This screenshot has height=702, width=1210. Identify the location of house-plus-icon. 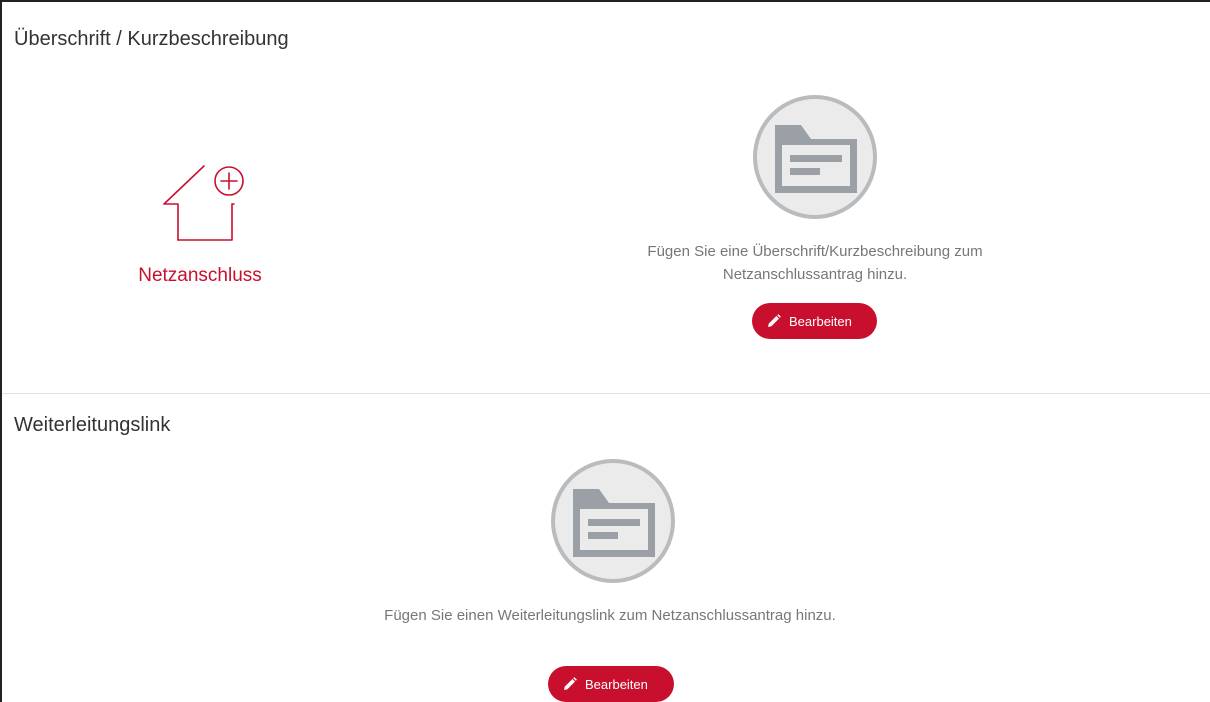
(203, 203).